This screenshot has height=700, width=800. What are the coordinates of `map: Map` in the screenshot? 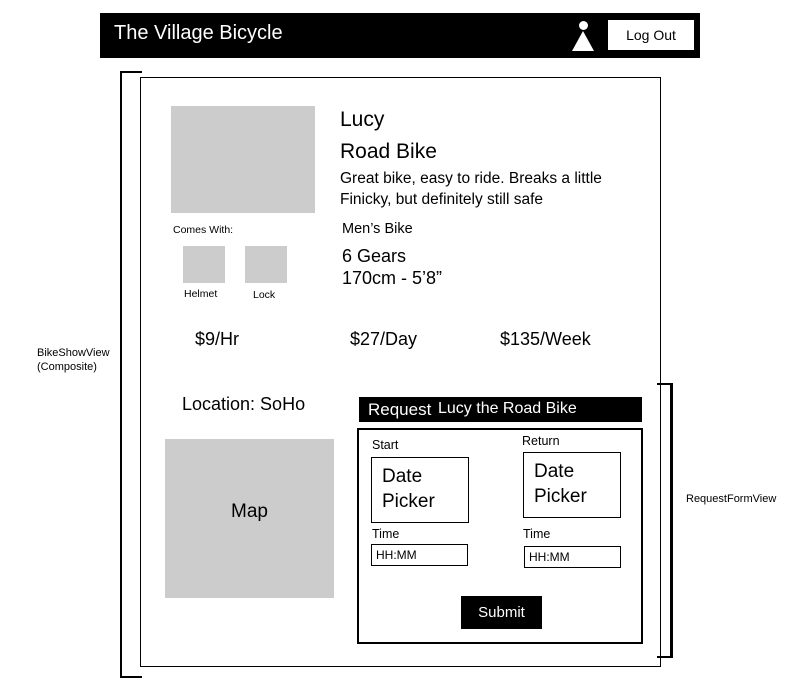 It's located at (249, 518).